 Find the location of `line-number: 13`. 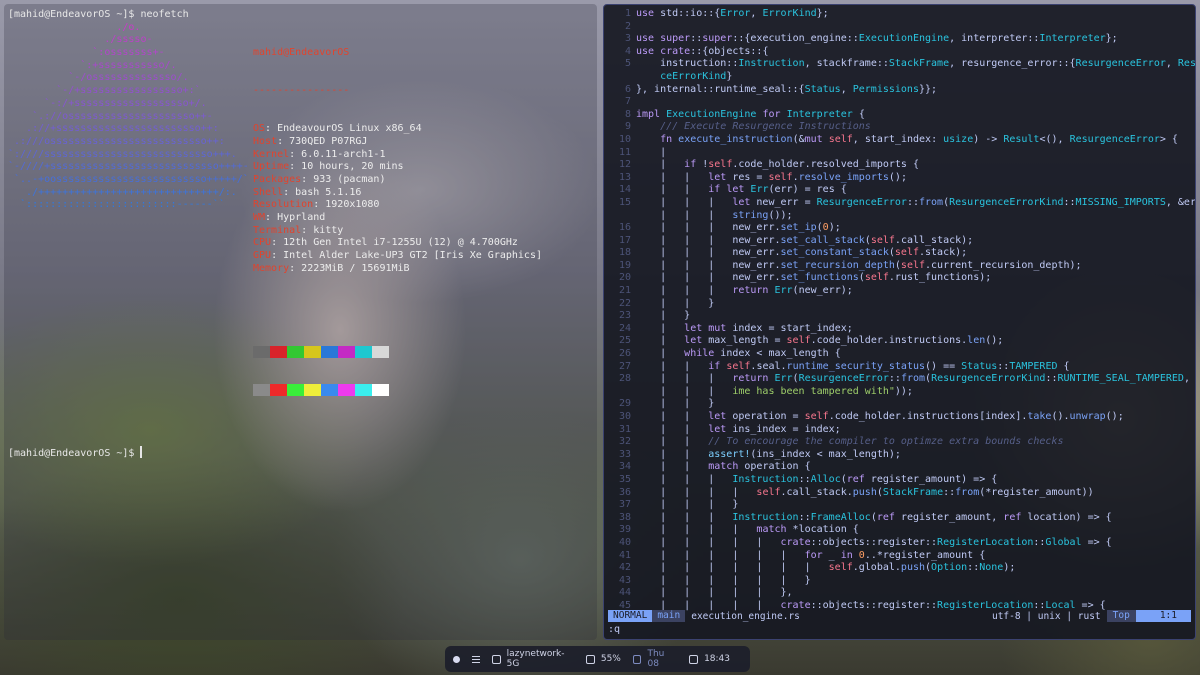

line-number: 13 is located at coordinates (624, 177).